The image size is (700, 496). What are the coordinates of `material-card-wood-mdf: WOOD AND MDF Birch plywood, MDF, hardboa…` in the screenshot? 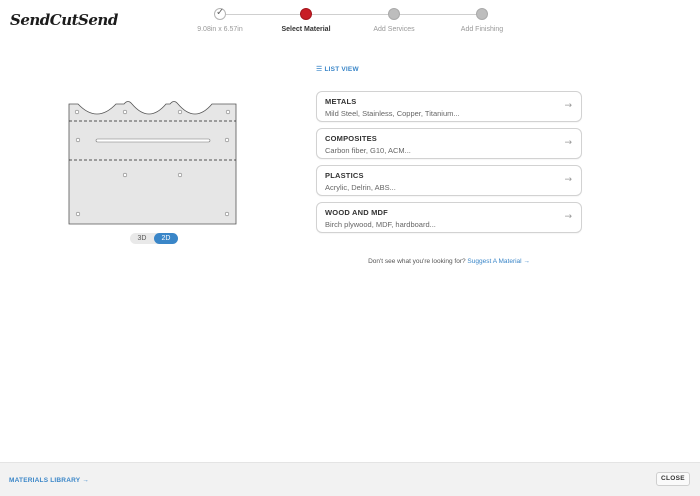 It's located at (449, 217).